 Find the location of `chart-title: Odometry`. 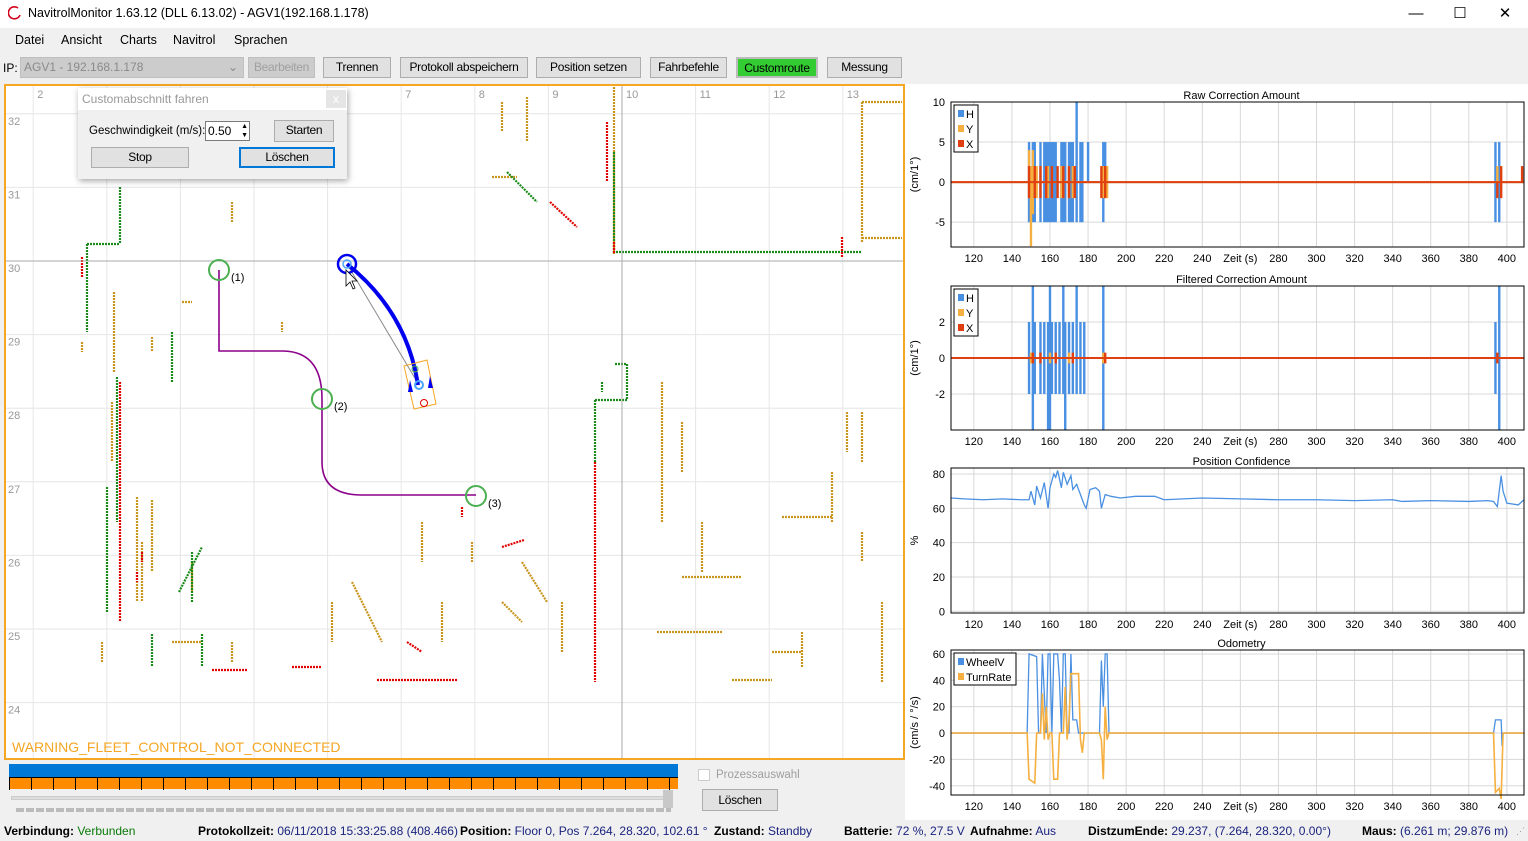

chart-title: Odometry is located at coordinates (1241, 644).